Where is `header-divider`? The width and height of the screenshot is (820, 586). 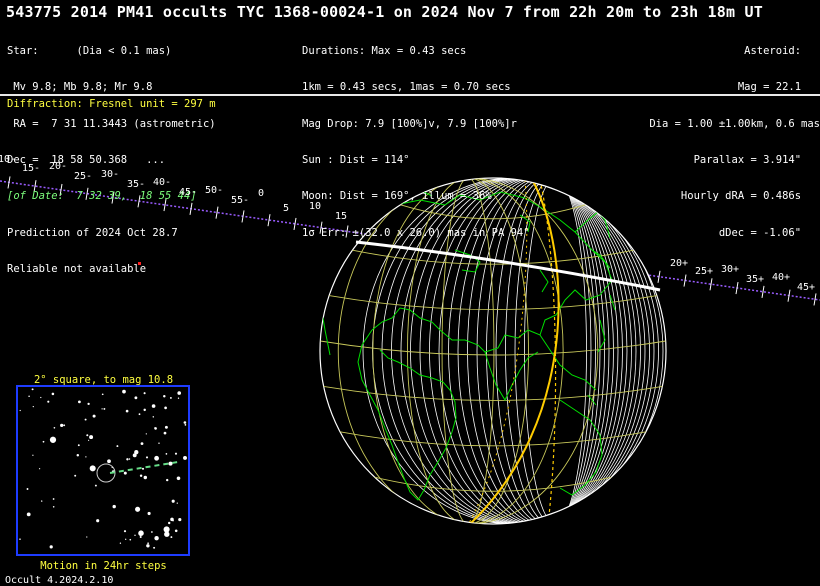
header-divider is located at coordinates (410, 95).